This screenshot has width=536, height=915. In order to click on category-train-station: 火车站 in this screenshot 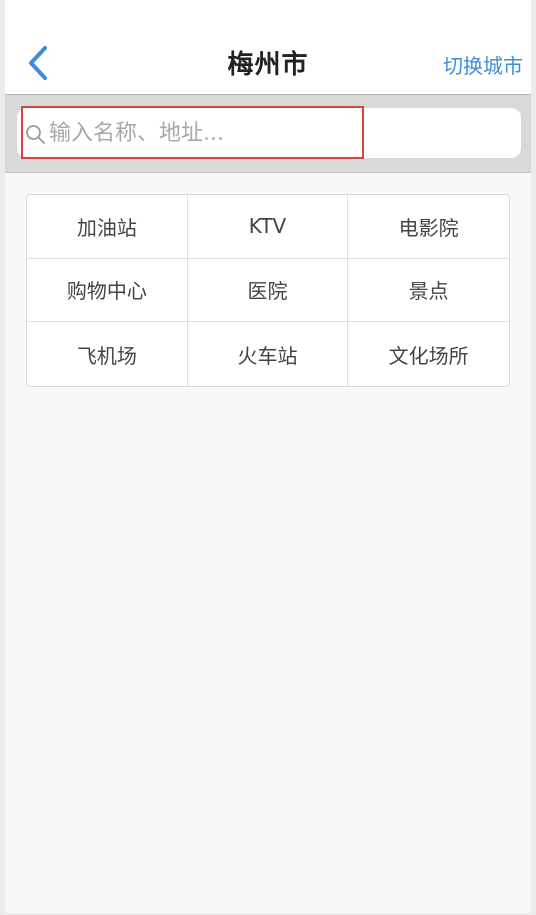, I will do `click(268, 354)`.